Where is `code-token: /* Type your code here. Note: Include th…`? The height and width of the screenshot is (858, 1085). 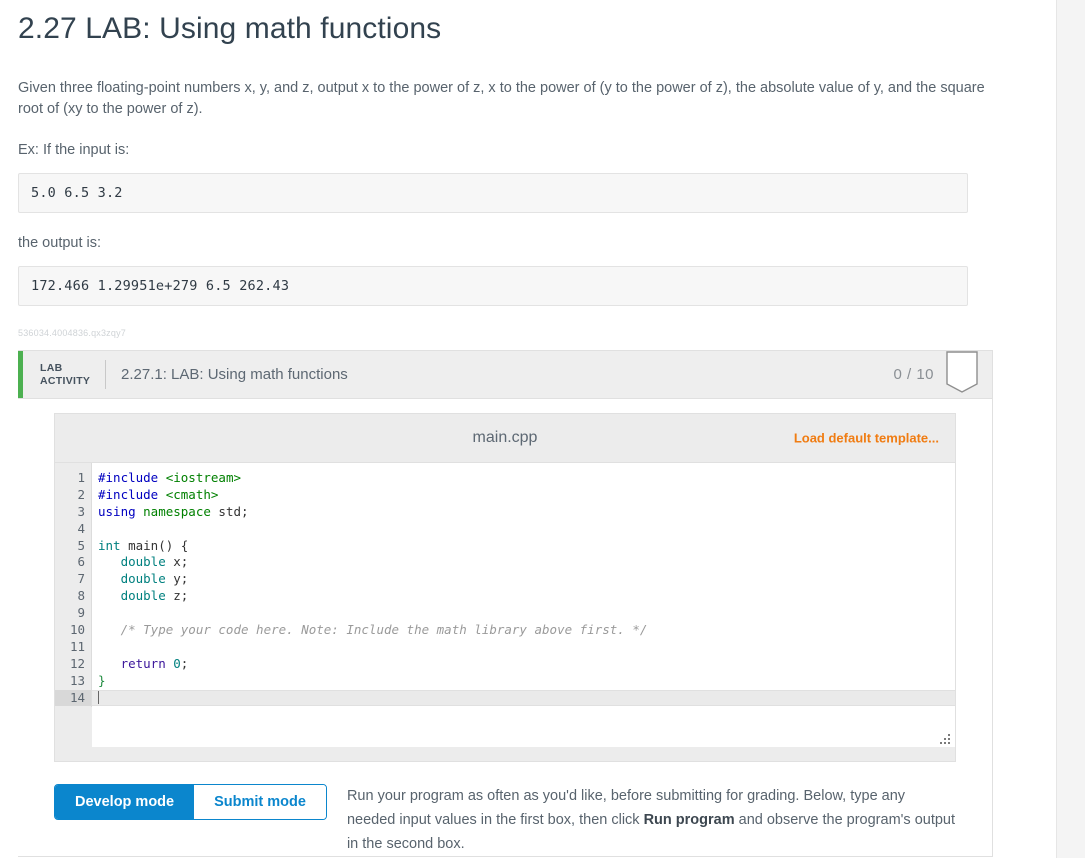
code-token: /* Type your code here. Note: Include th… is located at coordinates (373, 630).